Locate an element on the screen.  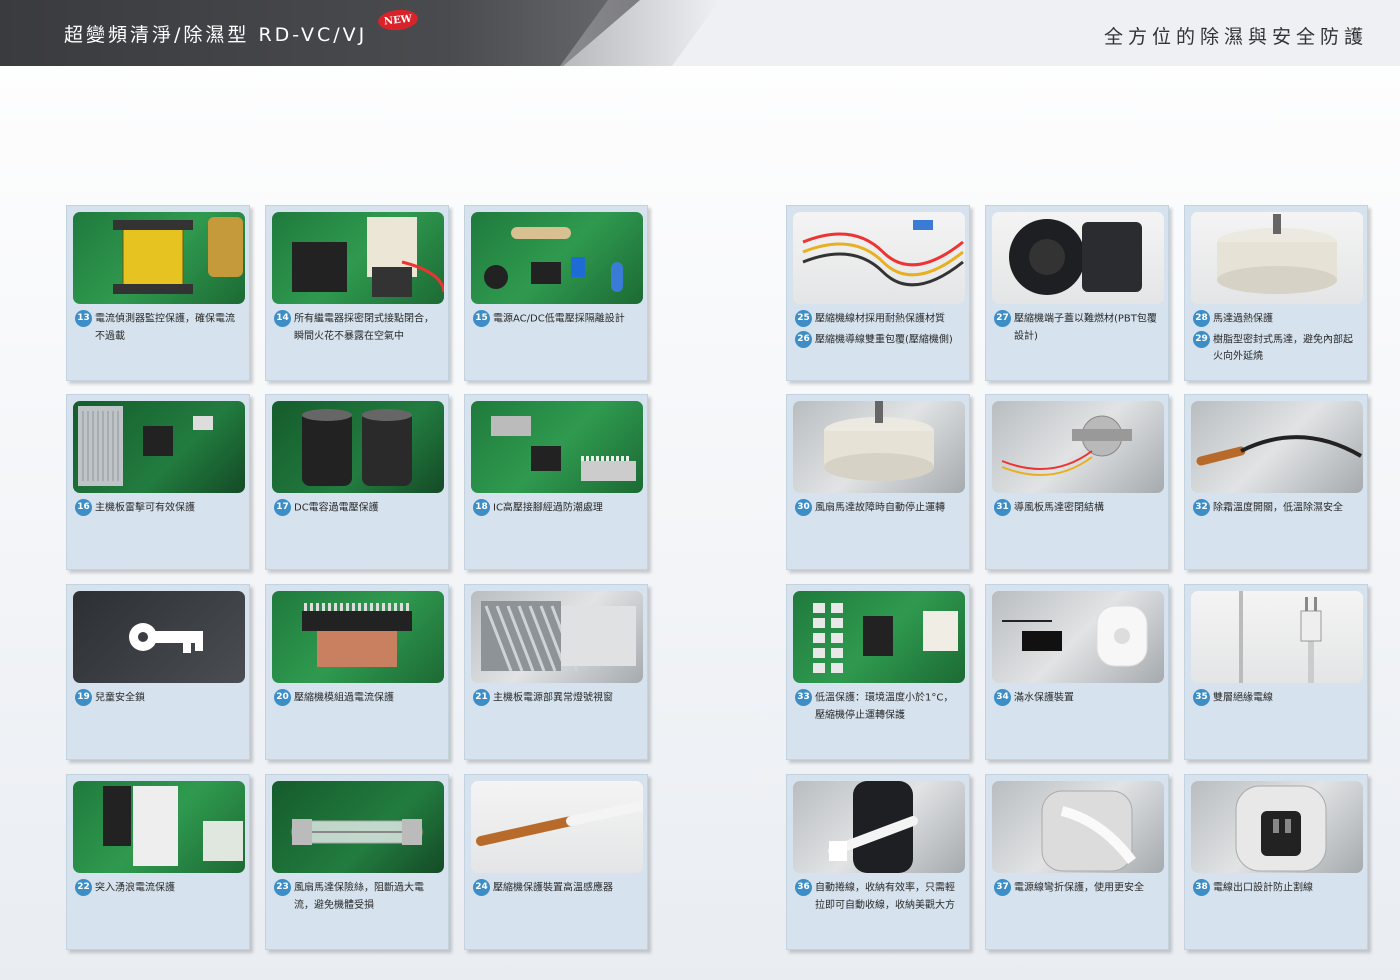
ic-pin-icon is located at coordinates (557, 447).